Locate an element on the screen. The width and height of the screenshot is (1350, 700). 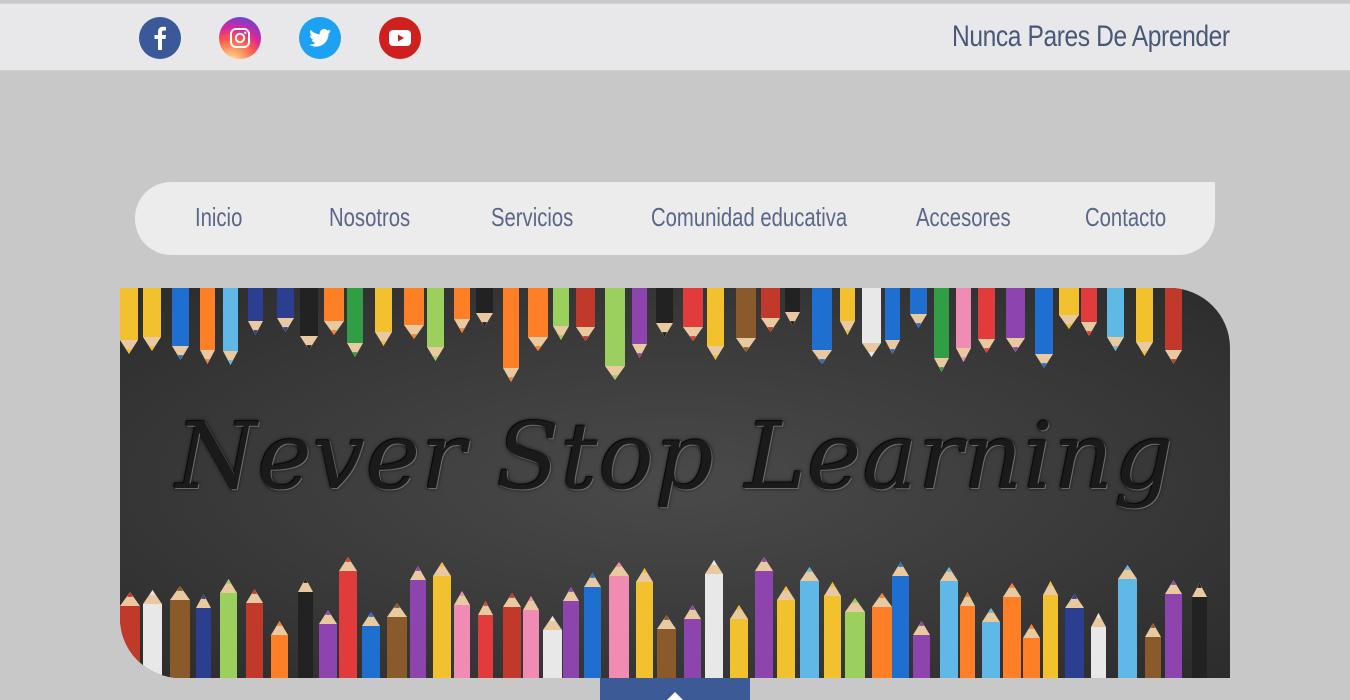
nav-item-accesores: Accesores is located at coordinates (963, 217).